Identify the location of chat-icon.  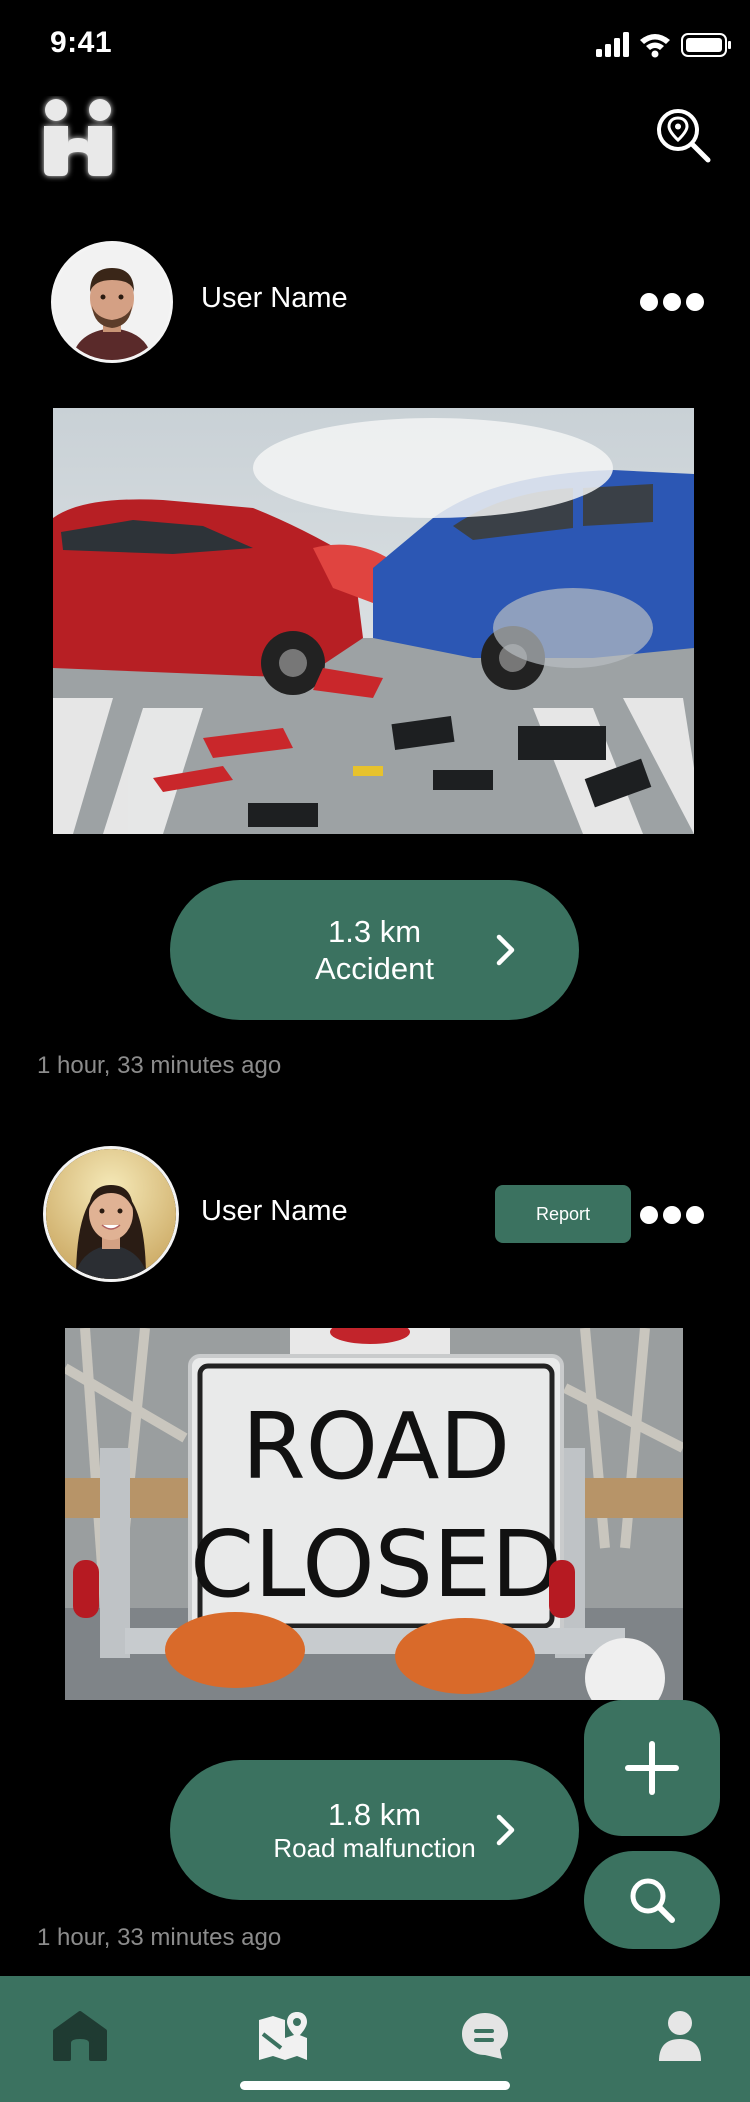
(485, 2036).